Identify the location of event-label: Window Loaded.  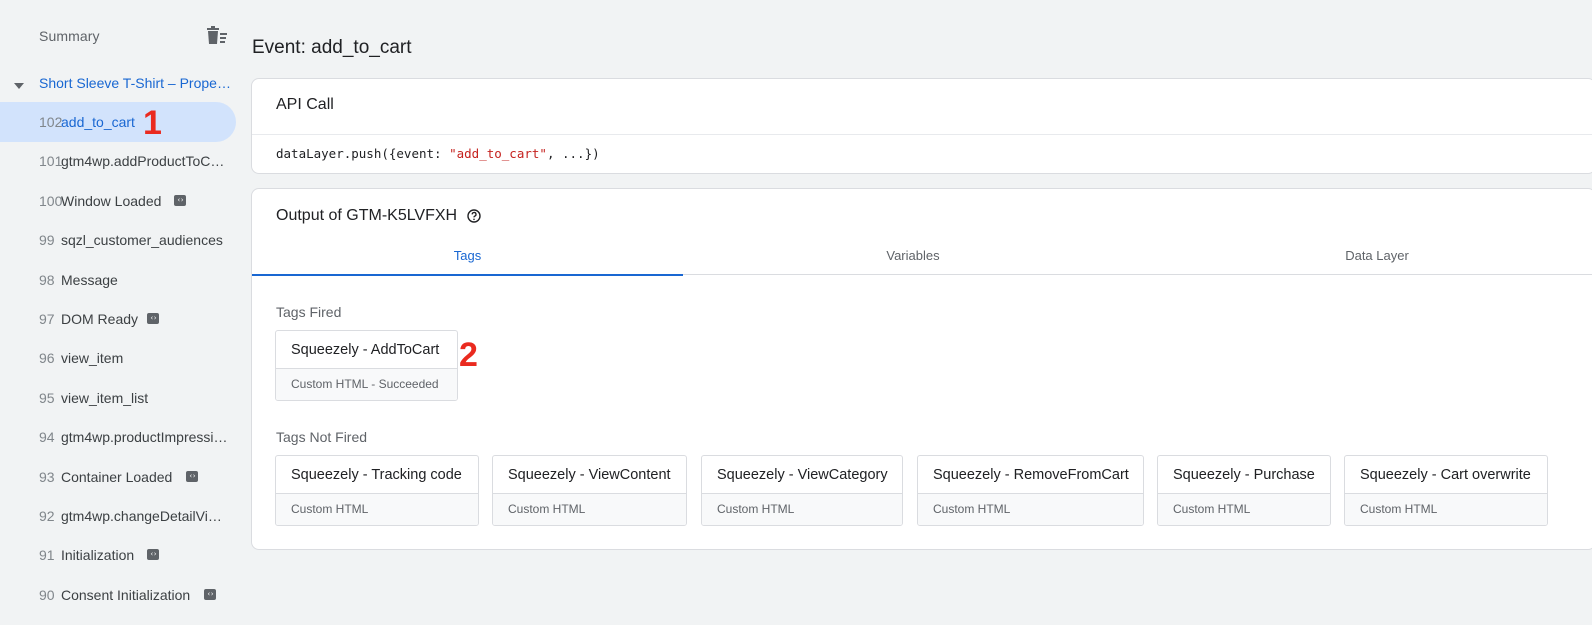
(111, 200).